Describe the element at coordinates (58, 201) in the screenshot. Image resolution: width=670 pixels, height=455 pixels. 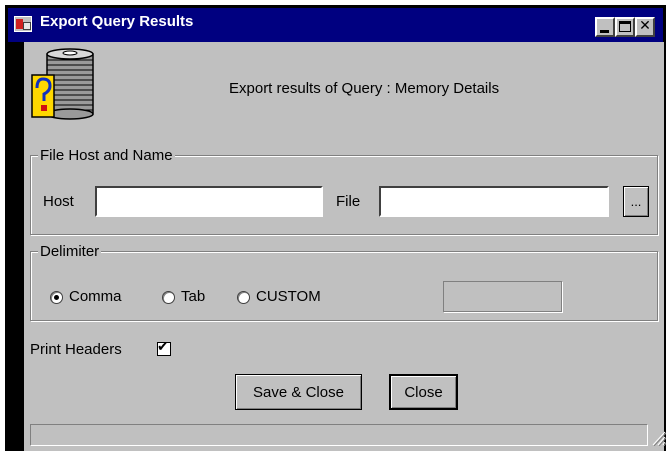
I see `host-label: Host` at that location.